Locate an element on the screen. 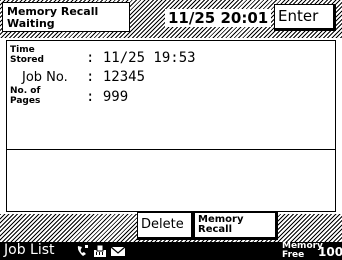 This screenshot has width=342, height=260. screen-title: Memory Recall Waiting is located at coordinates (66, 17).